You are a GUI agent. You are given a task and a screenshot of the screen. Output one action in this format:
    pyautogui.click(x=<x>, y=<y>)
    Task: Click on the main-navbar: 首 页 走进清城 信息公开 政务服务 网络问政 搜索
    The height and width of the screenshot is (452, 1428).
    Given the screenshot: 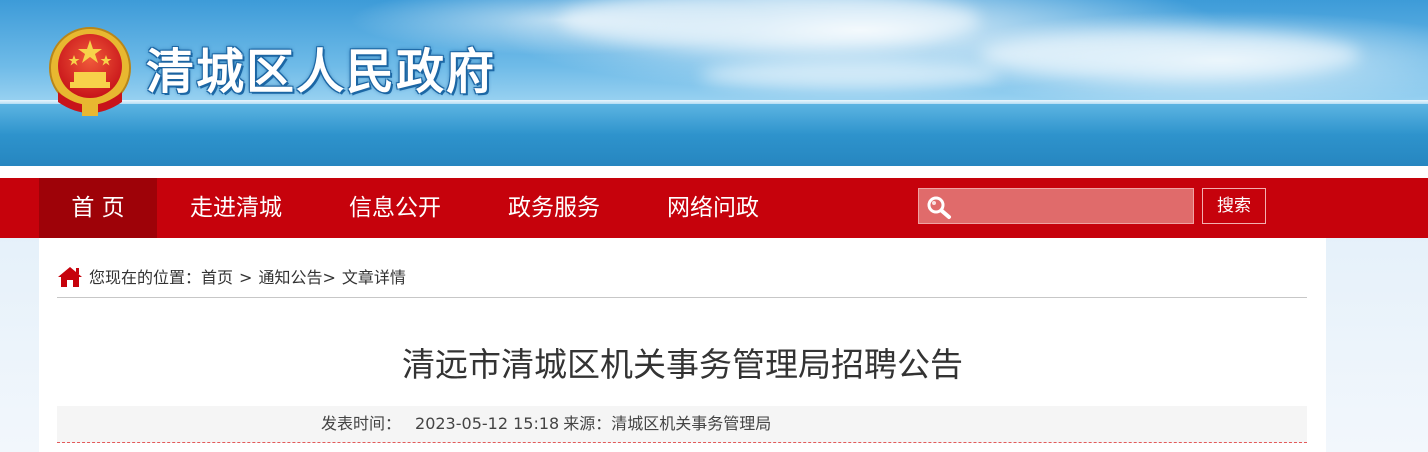 What is the action you would take?
    pyautogui.click(x=714, y=208)
    